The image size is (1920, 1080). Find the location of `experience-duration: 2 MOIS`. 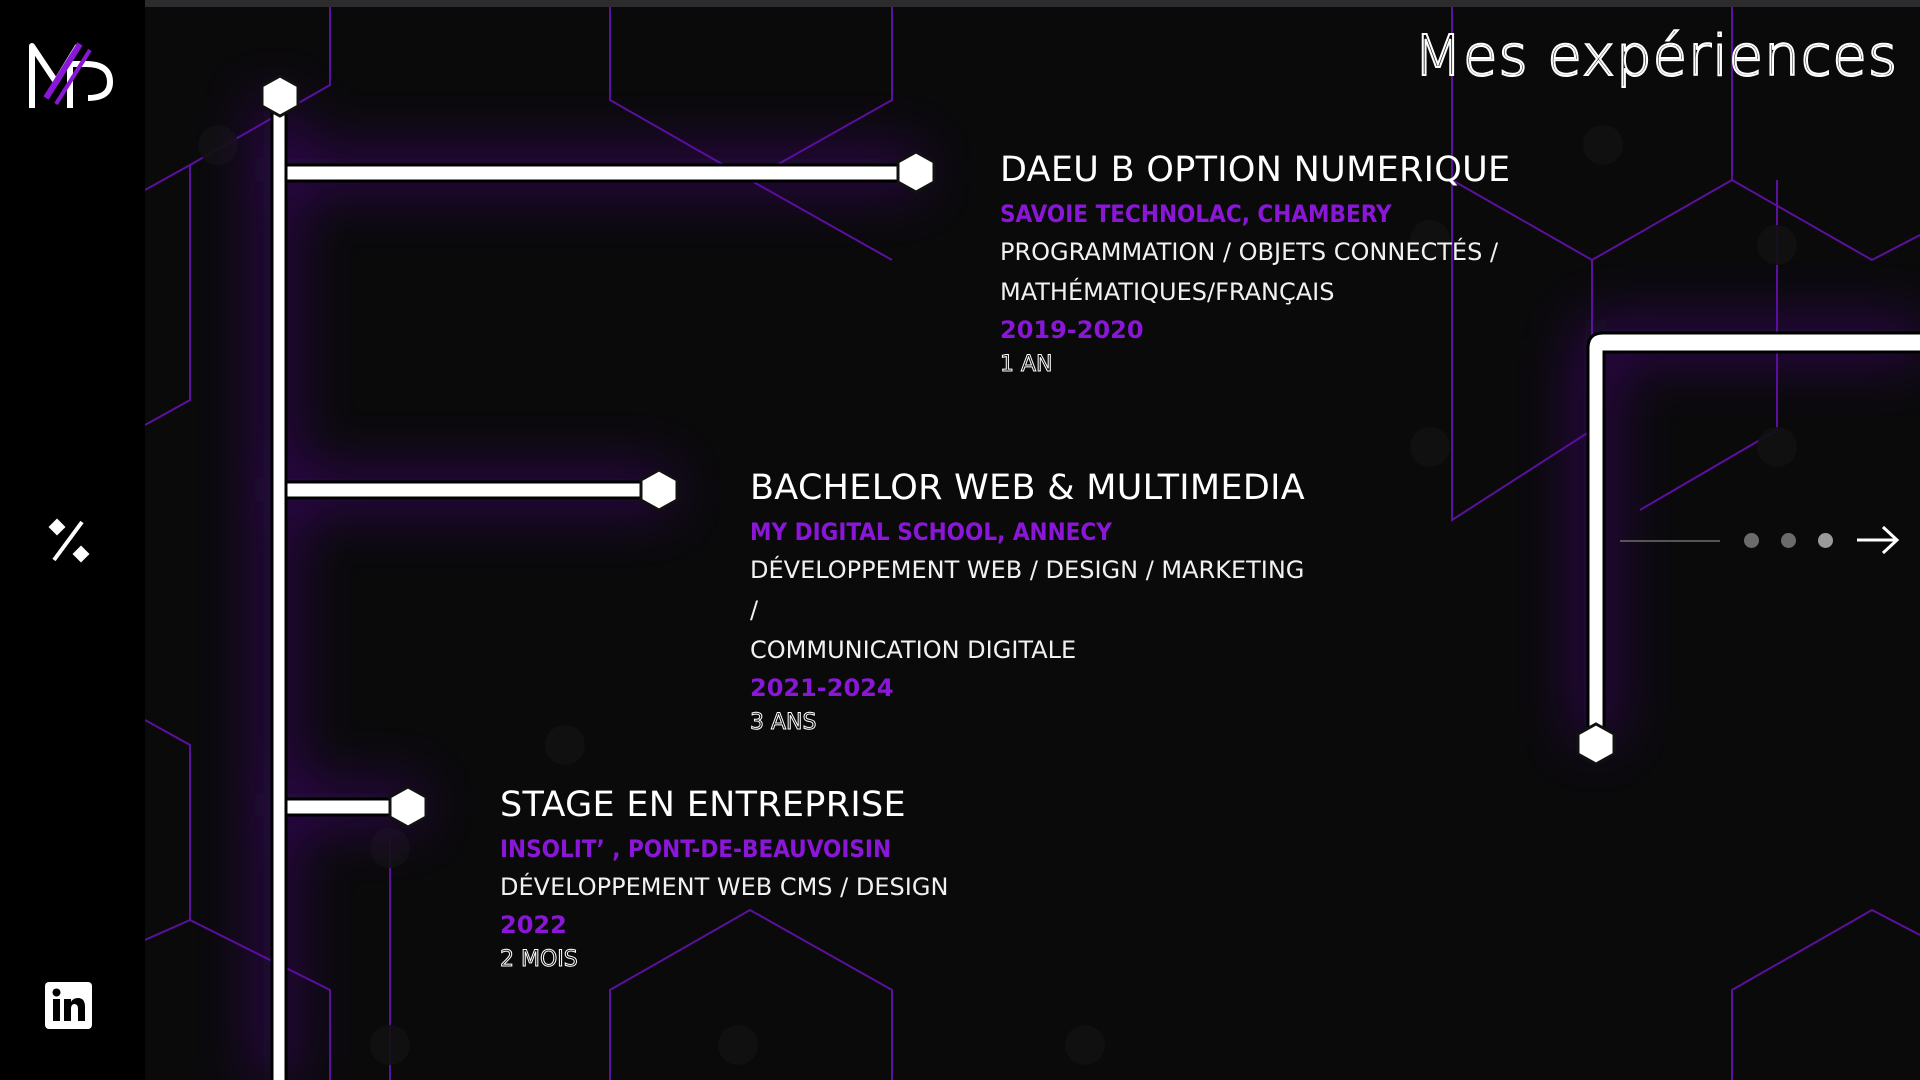

experience-duration: 2 MOIS is located at coordinates (539, 960).